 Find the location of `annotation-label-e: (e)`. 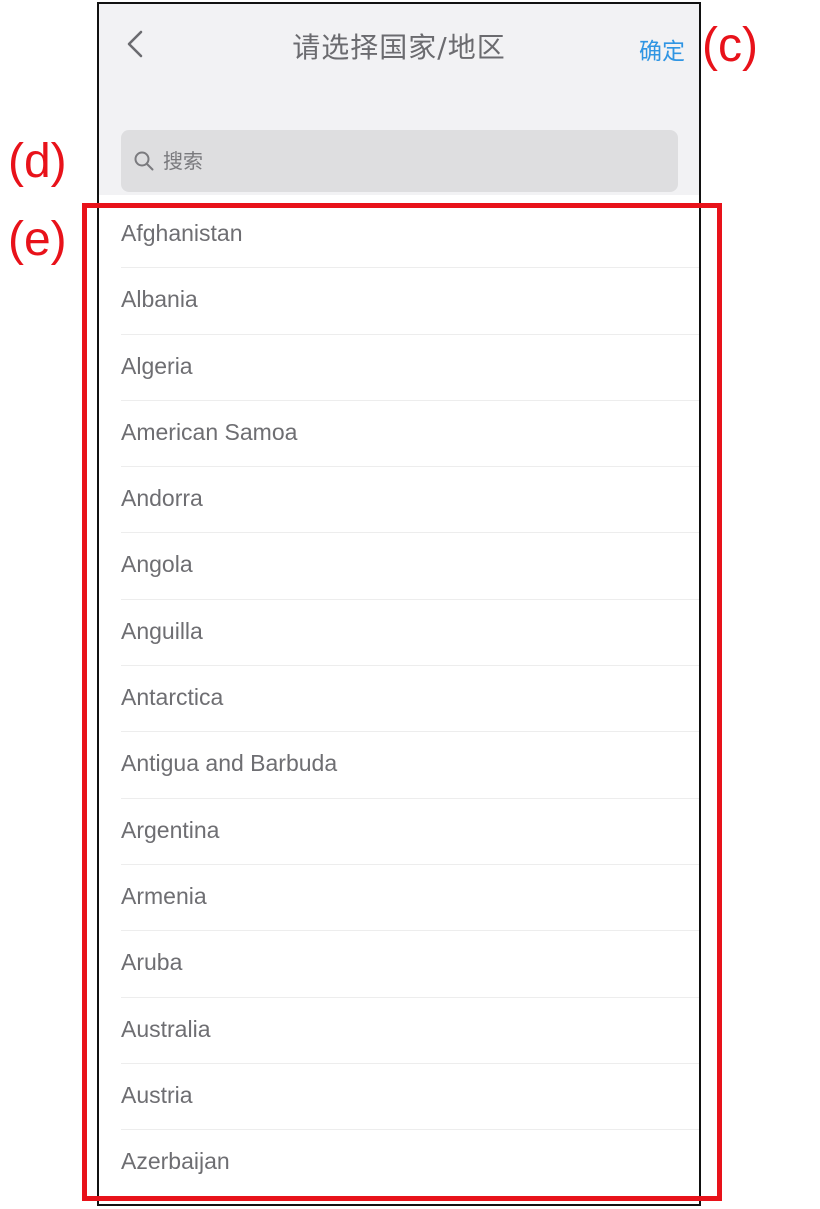

annotation-label-e: (e) is located at coordinates (37, 239).